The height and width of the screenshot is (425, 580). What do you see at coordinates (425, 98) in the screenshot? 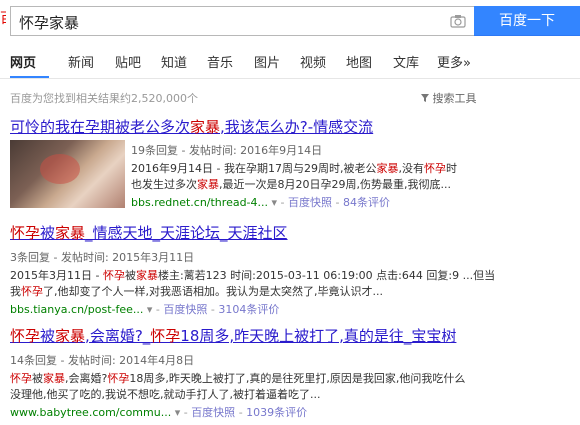
I see `funnel-icon` at bounding box center [425, 98].